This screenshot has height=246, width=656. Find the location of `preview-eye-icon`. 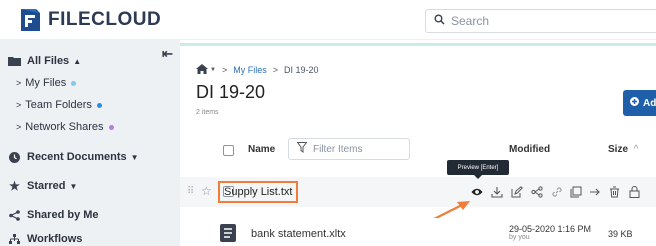

preview-eye-icon is located at coordinates (477, 192).